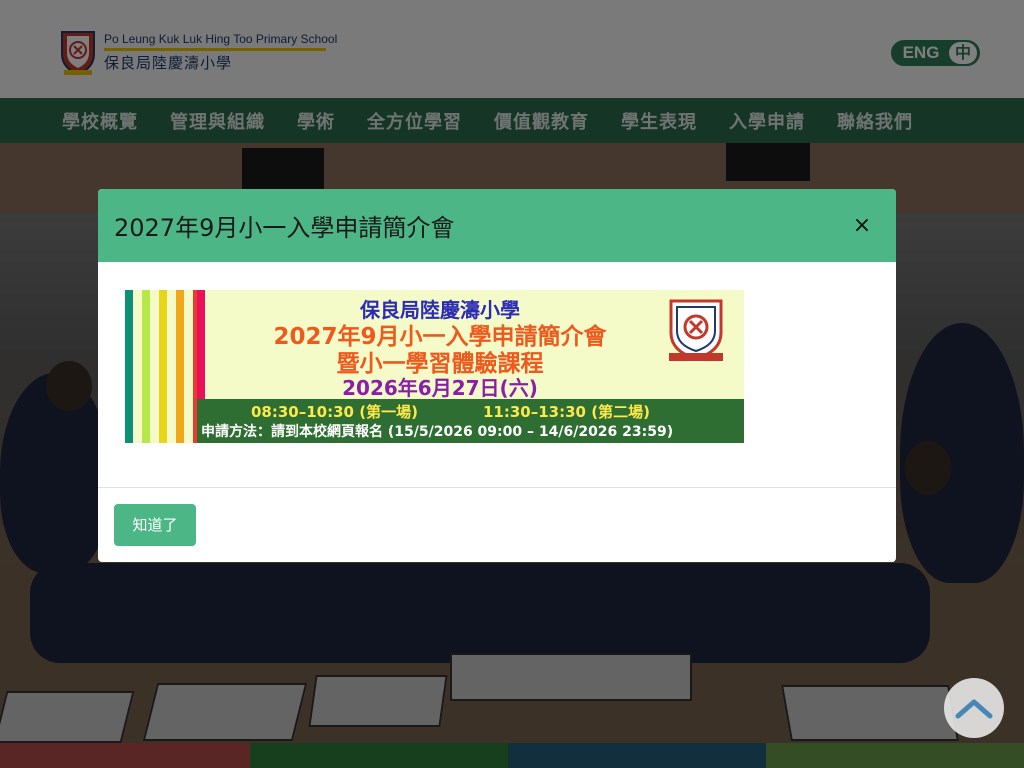 The width and height of the screenshot is (1024, 768). Describe the element at coordinates (284, 228) in the screenshot. I see `modal-title: 2027年9月小一入學申請簡介會` at that location.